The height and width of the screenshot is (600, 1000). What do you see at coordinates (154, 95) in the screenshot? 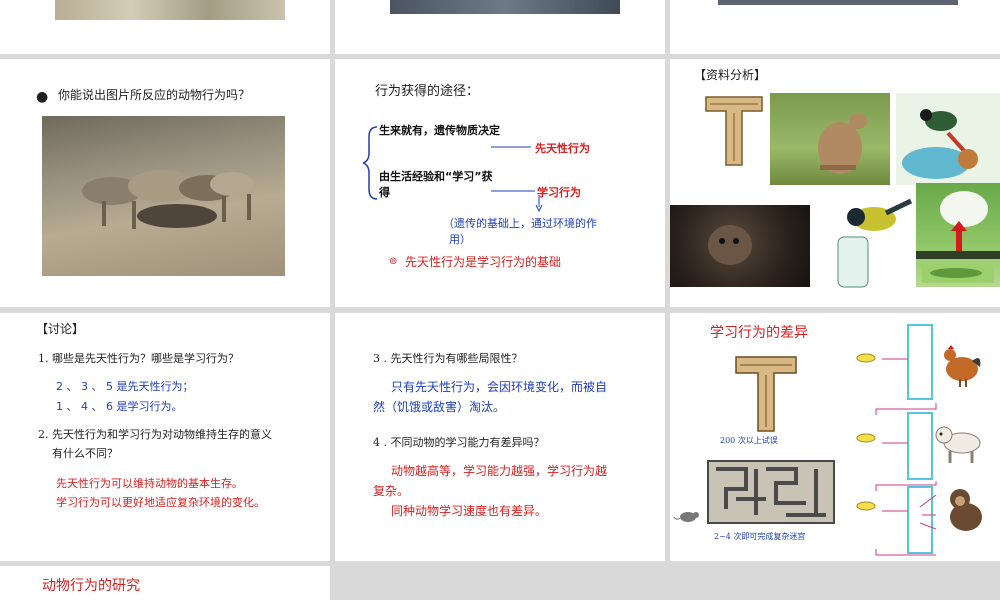
I see `question-text: 你能说出图片所反应的动物行为吗？` at bounding box center [154, 95].